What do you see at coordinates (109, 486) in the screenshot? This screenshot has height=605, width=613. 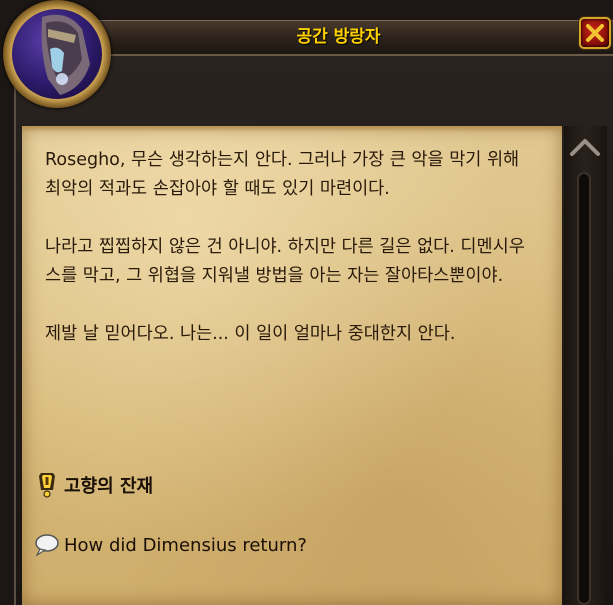 I see `quest-option-label: 고향의 잔재` at bounding box center [109, 486].